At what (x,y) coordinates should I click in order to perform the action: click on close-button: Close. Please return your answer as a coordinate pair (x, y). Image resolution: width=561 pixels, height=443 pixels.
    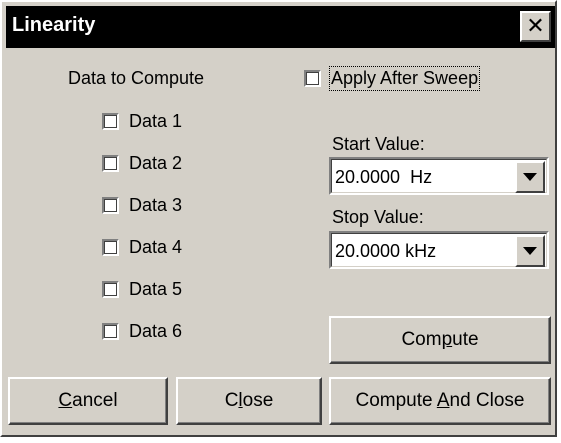
    Looking at the image, I should click on (249, 401).